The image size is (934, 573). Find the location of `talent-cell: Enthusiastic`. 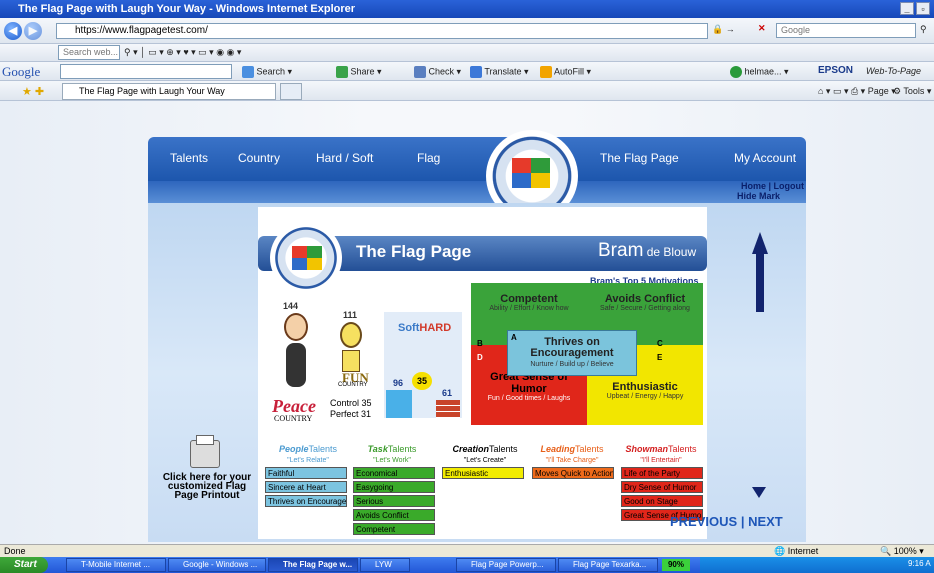

talent-cell: Enthusiastic is located at coordinates (483, 473).